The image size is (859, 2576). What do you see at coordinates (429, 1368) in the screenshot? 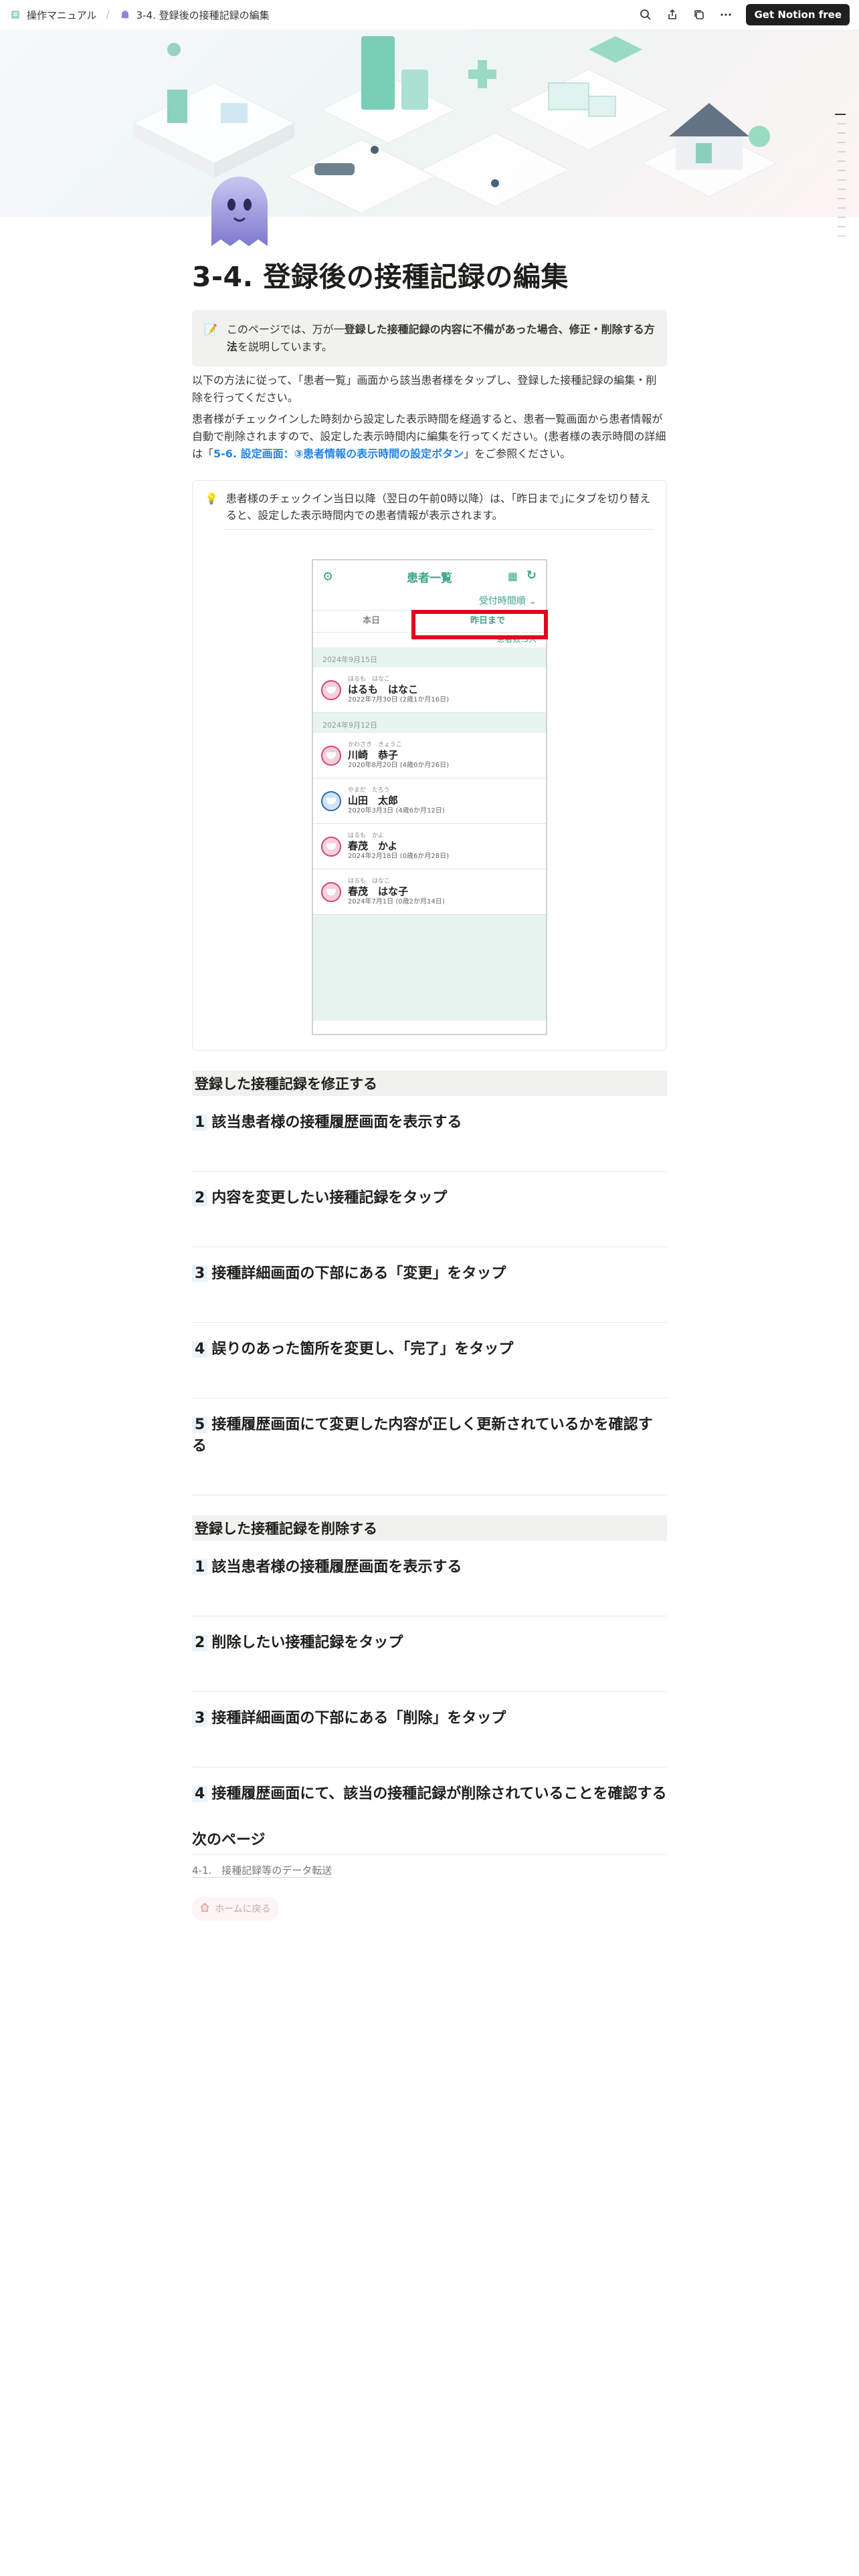
I see `edit-step: 4 誤りのあった箇所を変更し、「完了」をタップ` at bounding box center [429, 1368].